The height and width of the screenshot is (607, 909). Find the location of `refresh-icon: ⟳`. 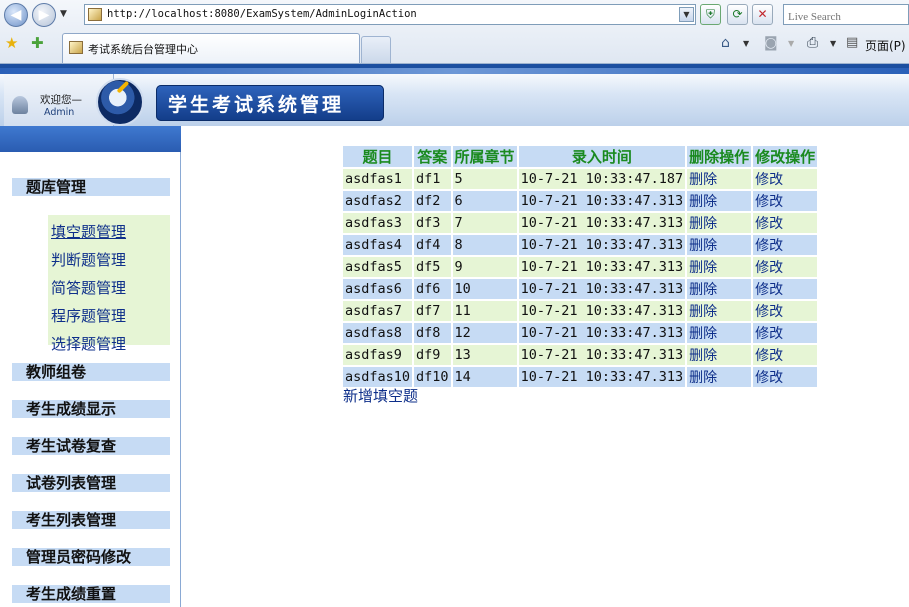

refresh-icon: ⟳ is located at coordinates (737, 14).